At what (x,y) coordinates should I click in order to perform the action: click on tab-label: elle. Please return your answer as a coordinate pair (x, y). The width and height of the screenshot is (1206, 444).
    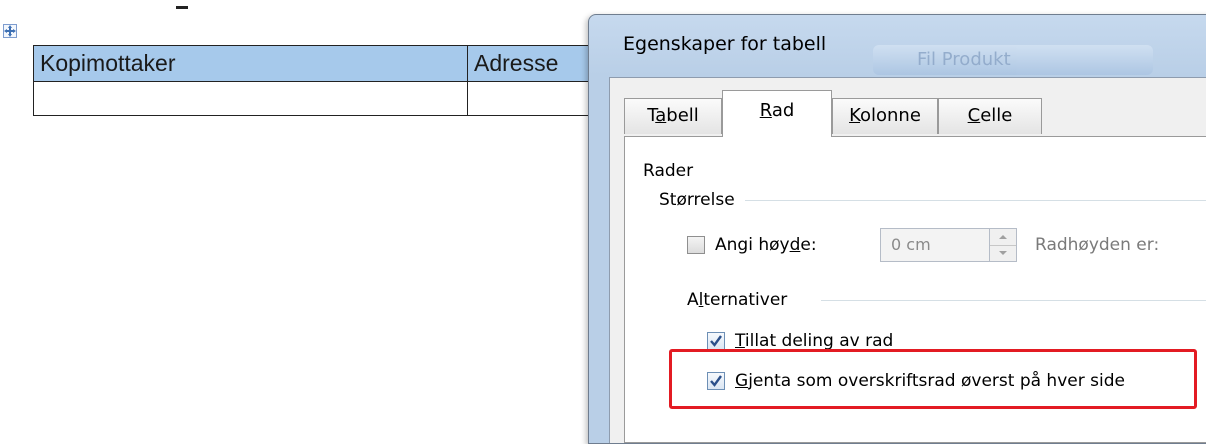
    Looking at the image, I should click on (996, 115).